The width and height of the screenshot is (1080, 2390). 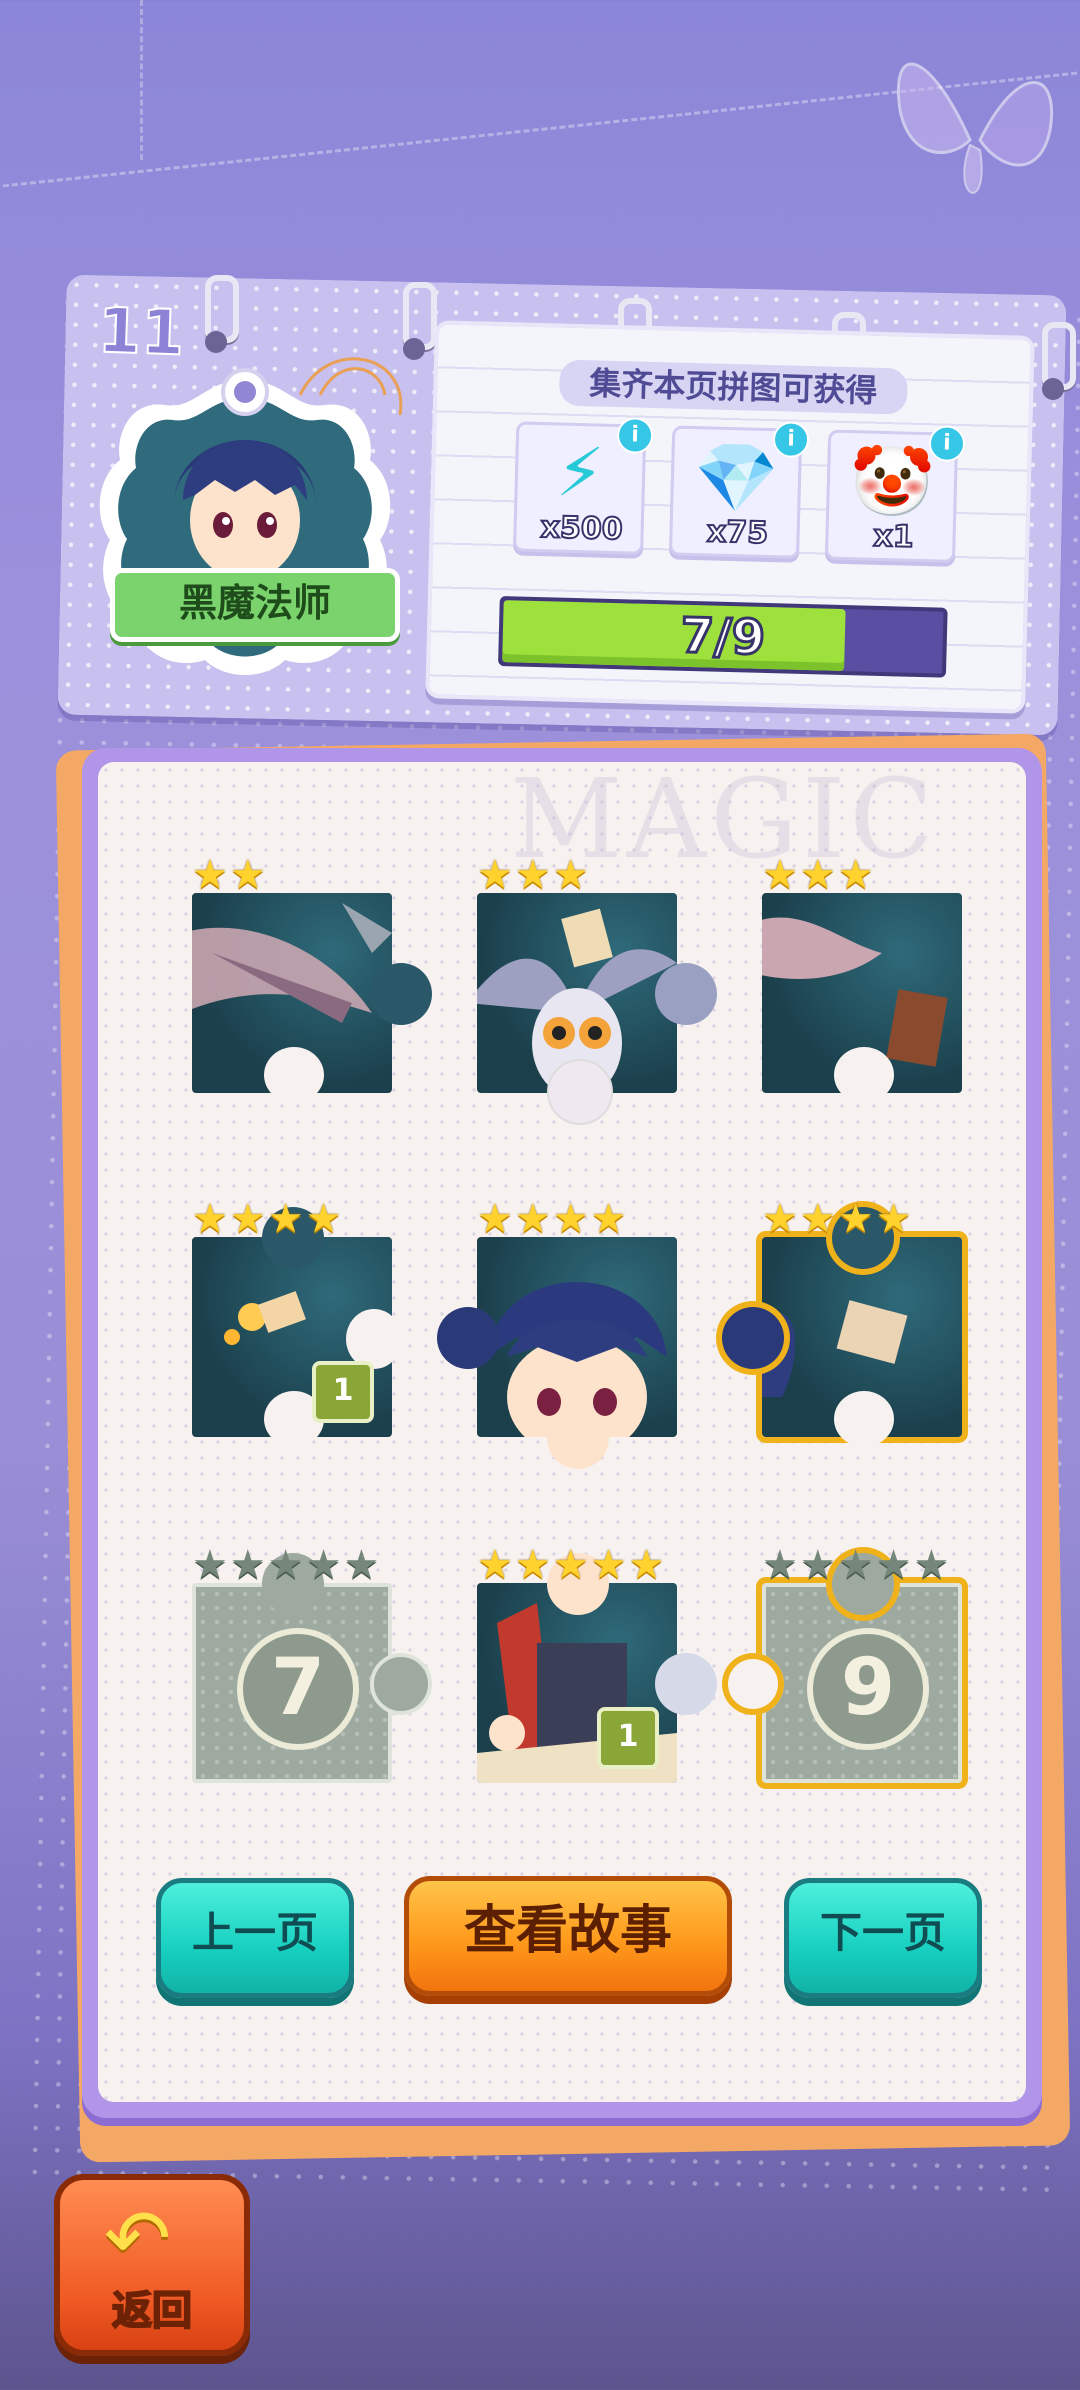 I want to click on back-arrow-icon: ↶, so click(x=138, y=2238).